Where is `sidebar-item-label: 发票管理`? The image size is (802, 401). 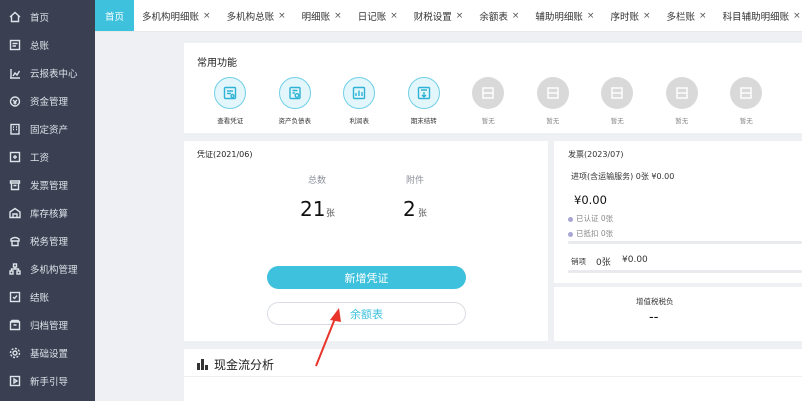 sidebar-item-label: 发票管理 is located at coordinates (49, 186).